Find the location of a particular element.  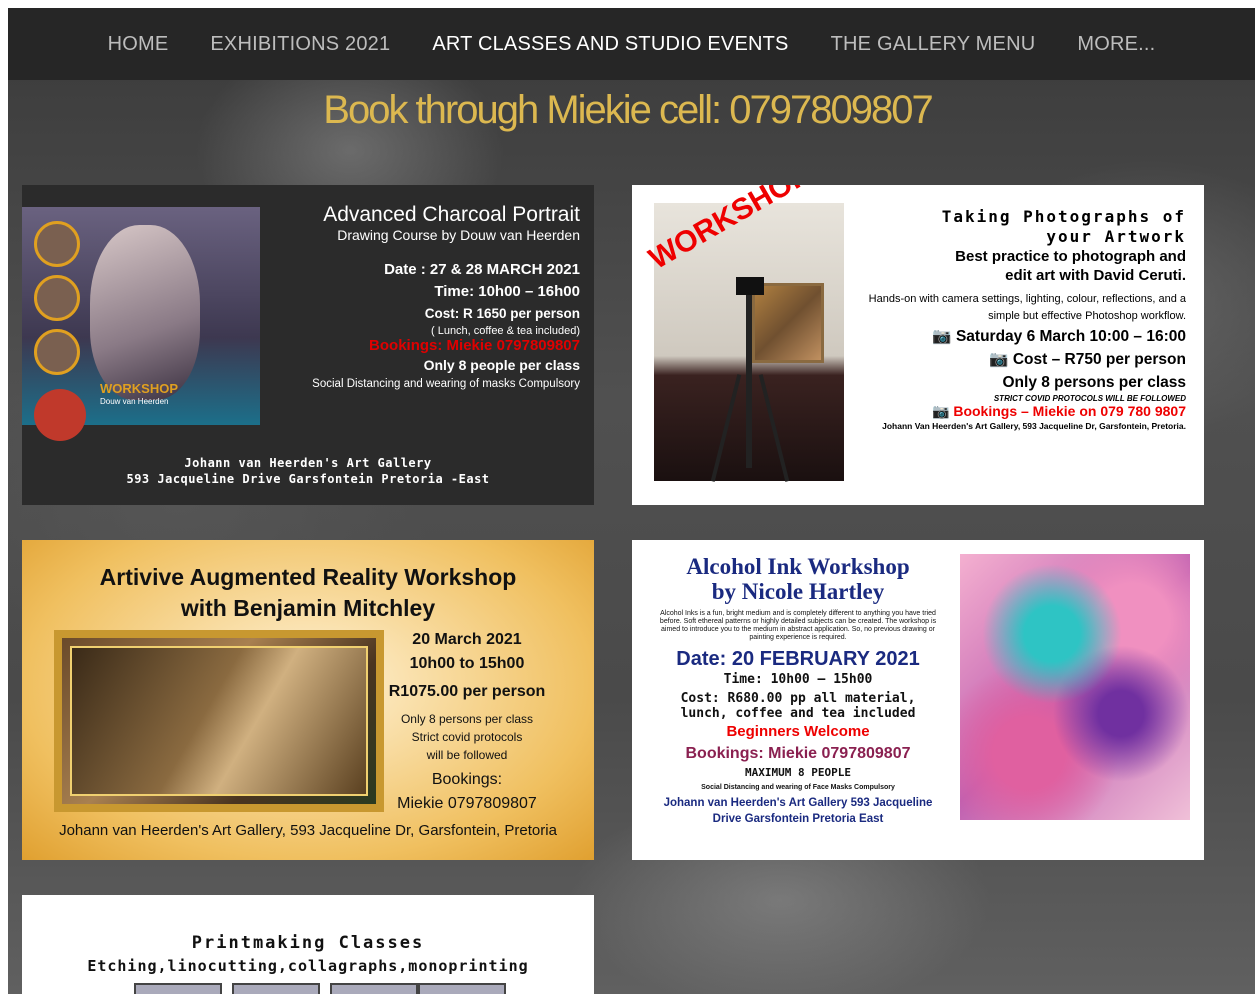

tripod-leg is located at coordinates (749, 373).